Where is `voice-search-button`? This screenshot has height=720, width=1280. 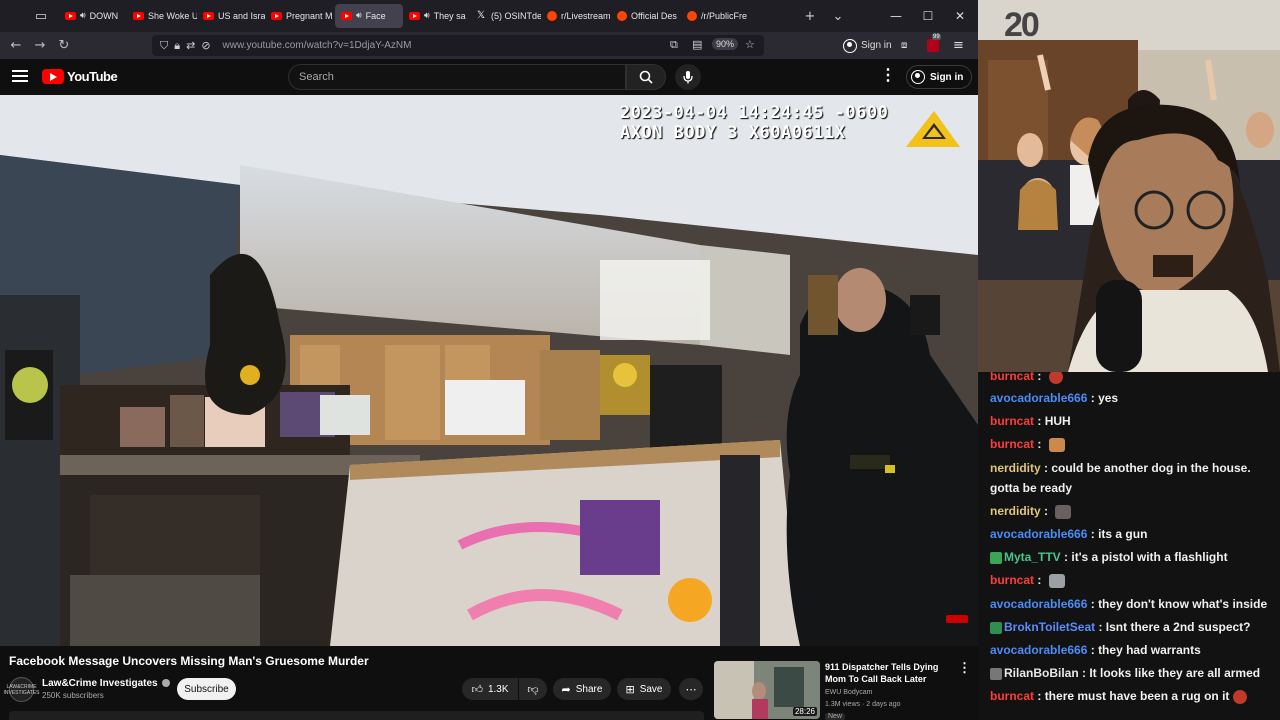
voice-search-button is located at coordinates (688, 77).